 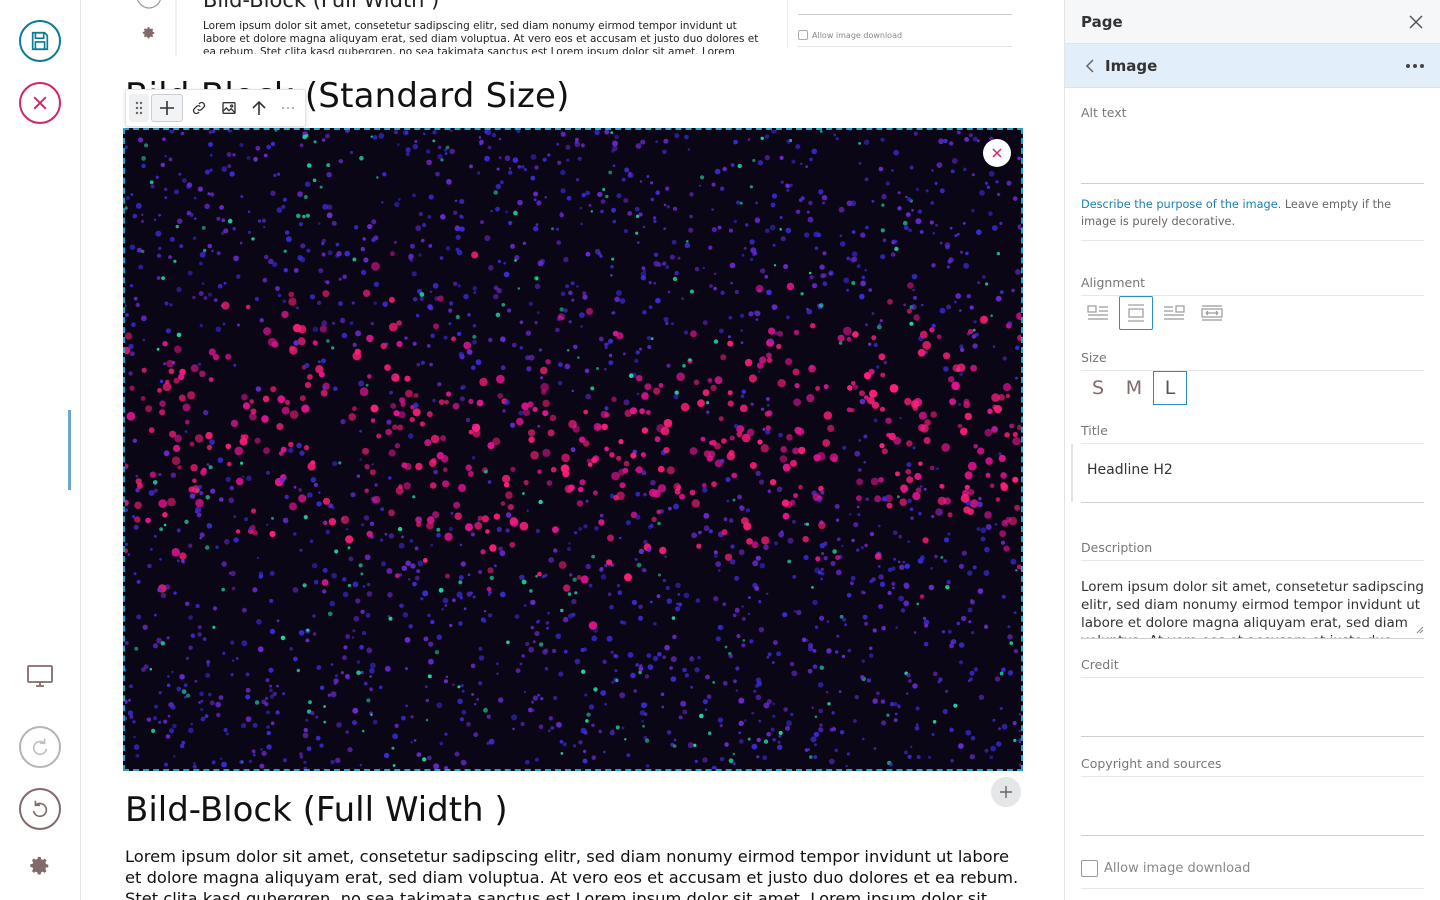 What do you see at coordinates (1165, 868) in the screenshot?
I see `allow-download-row: Allow image download` at bounding box center [1165, 868].